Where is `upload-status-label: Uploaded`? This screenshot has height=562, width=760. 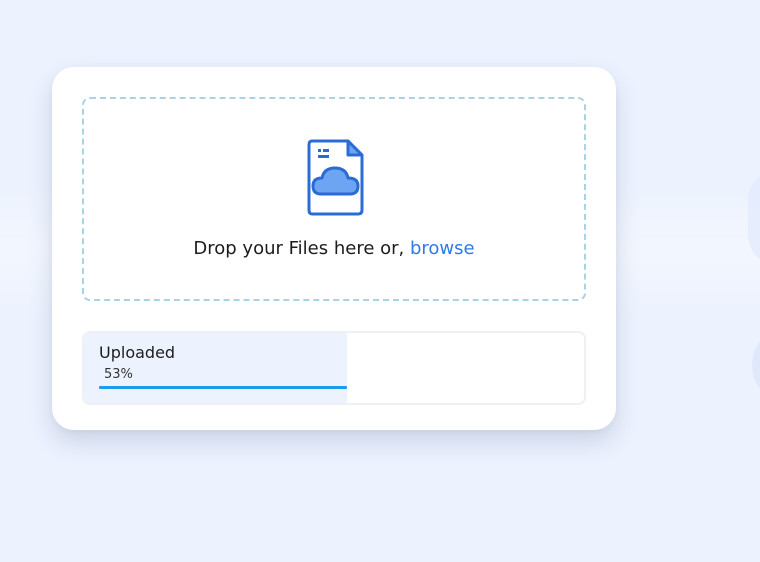
upload-status-label: Uploaded is located at coordinates (137, 352).